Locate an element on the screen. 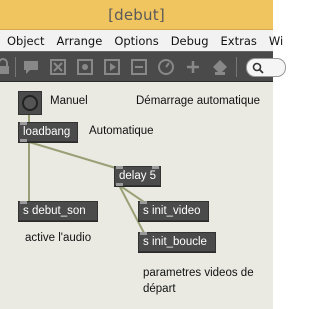  paint-bucket-icon is located at coordinates (220, 67).